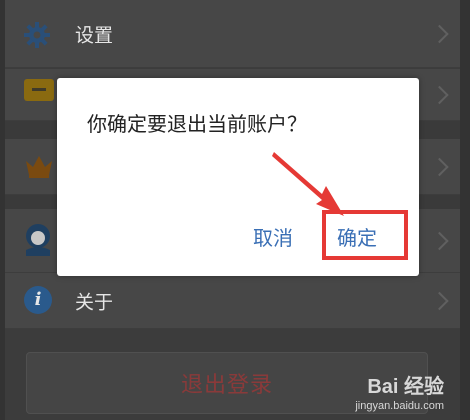  Describe the element at coordinates (273, 236) in the screenshot. I see `cancel-button: 取消` at that location.